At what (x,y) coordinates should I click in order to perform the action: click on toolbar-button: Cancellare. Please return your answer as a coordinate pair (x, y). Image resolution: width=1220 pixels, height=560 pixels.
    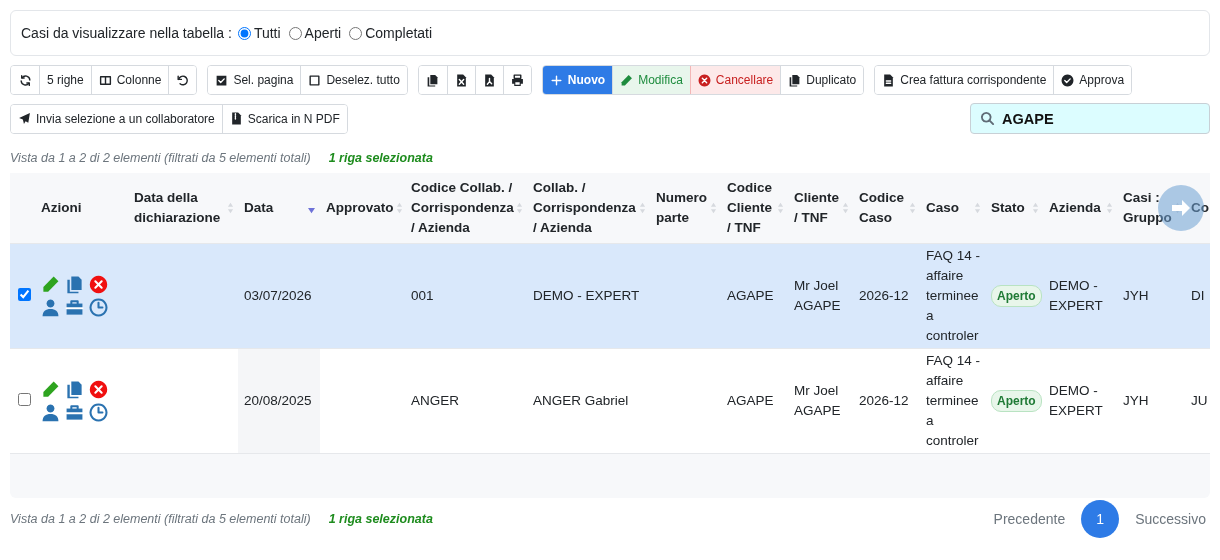
    Looking at the image, I should click on (735, 80).